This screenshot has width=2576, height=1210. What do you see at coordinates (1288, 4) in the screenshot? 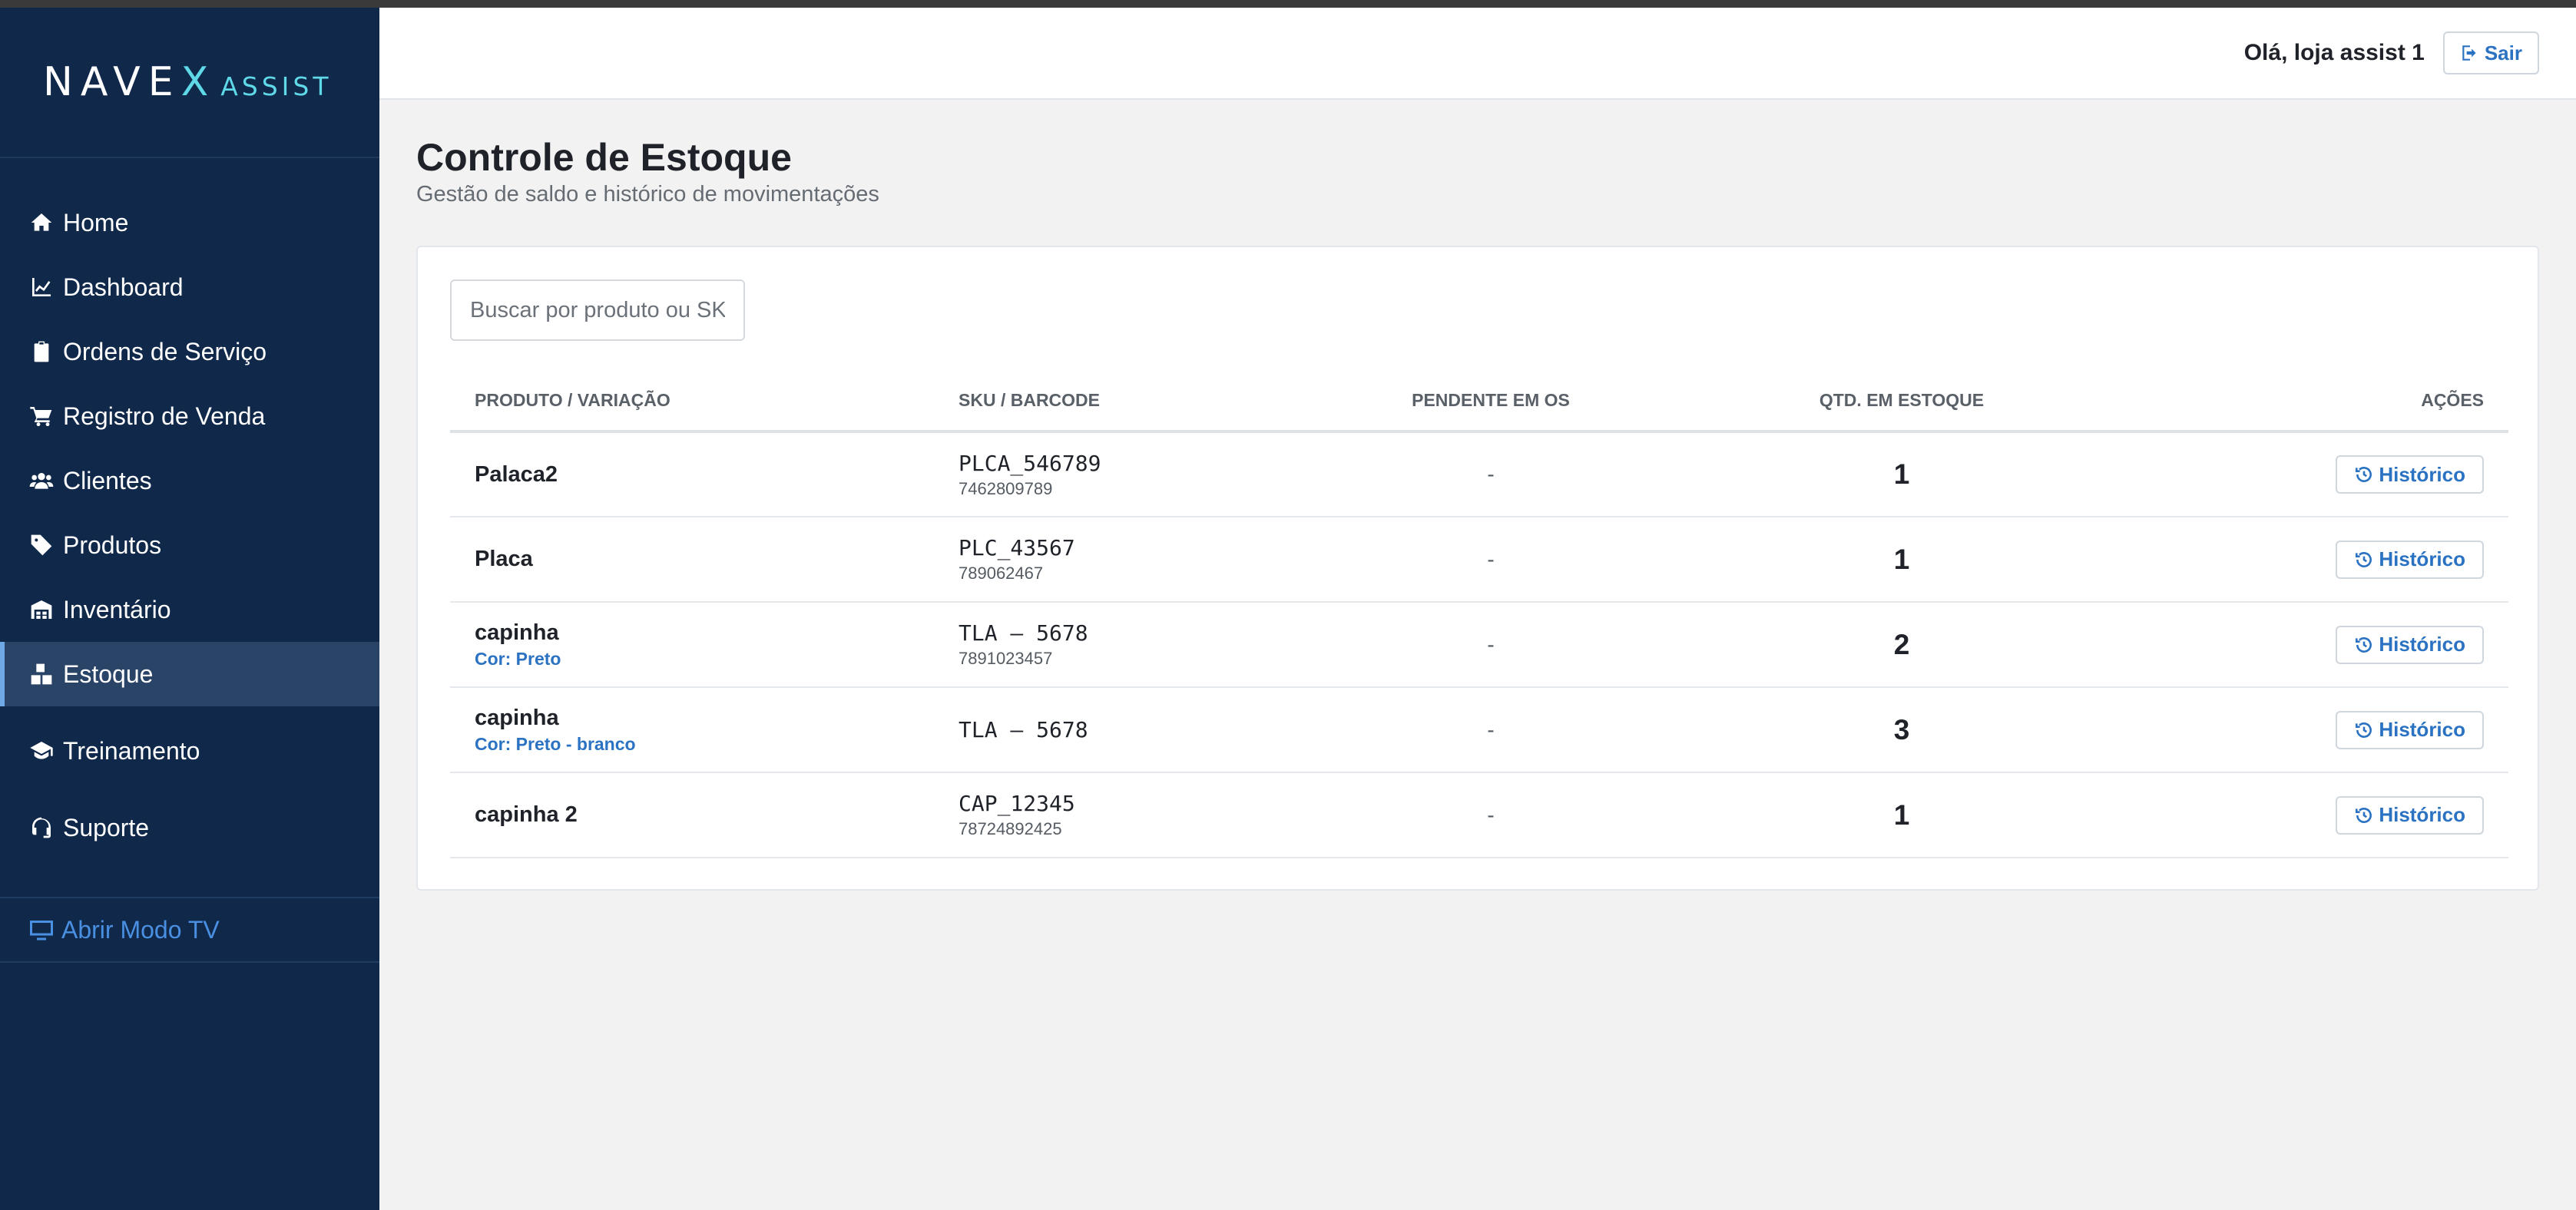
I see `top-strip` at bounding box center [1288, 4].